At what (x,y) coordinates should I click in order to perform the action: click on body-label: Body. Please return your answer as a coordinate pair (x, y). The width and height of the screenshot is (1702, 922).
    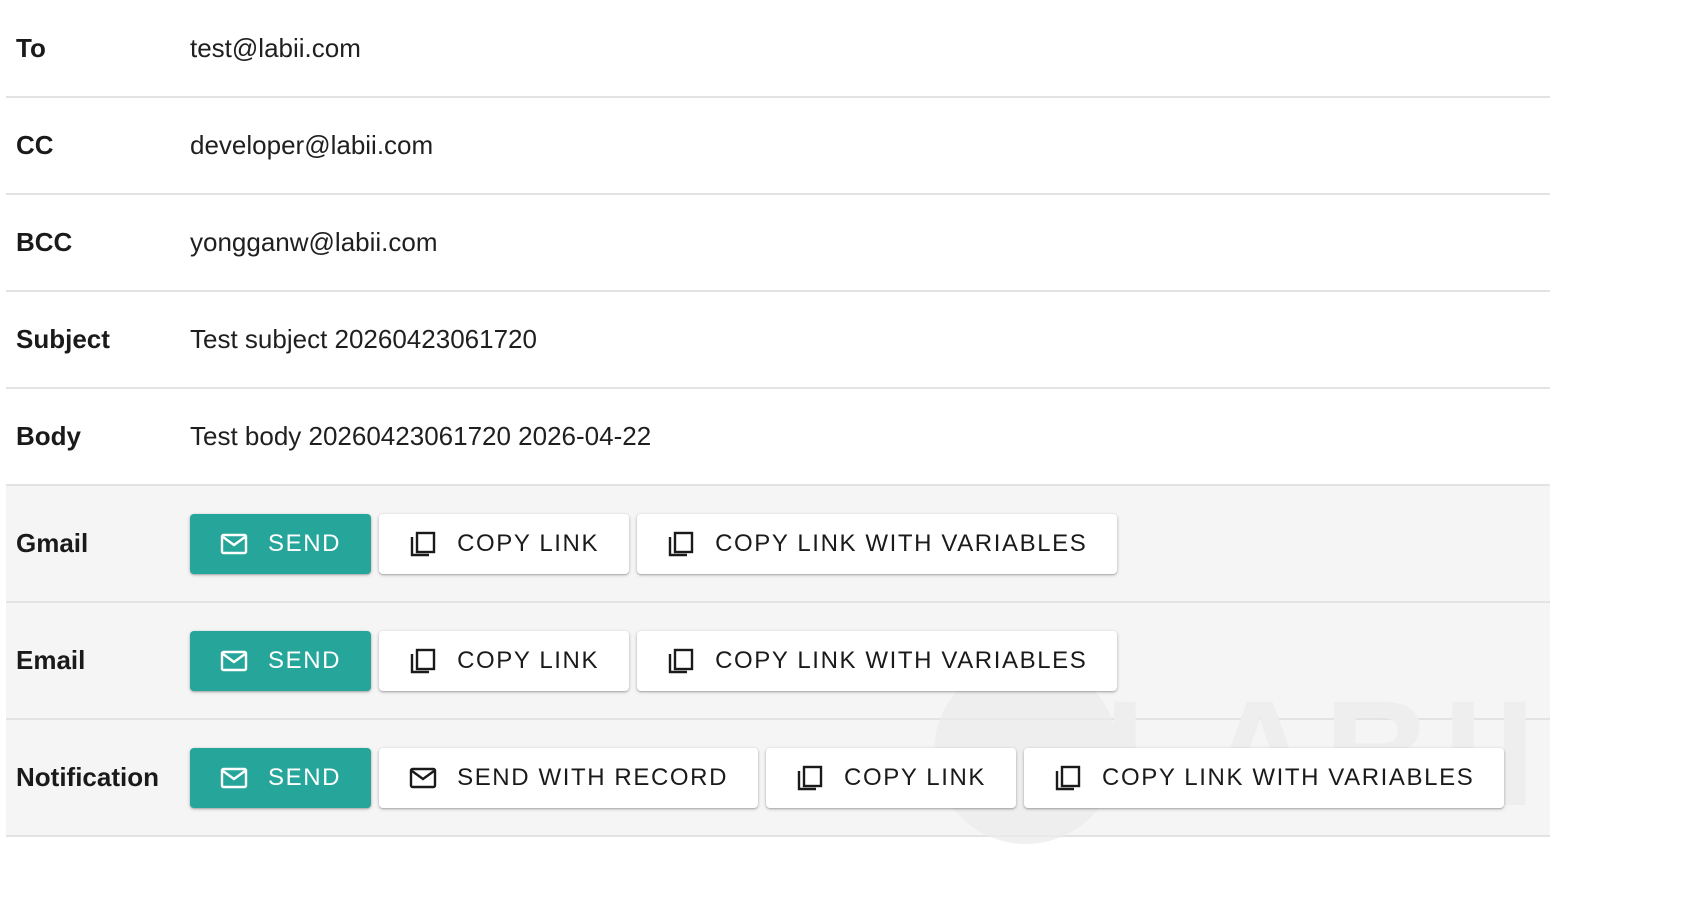
    Looking at the image, I should click on (48, 436).